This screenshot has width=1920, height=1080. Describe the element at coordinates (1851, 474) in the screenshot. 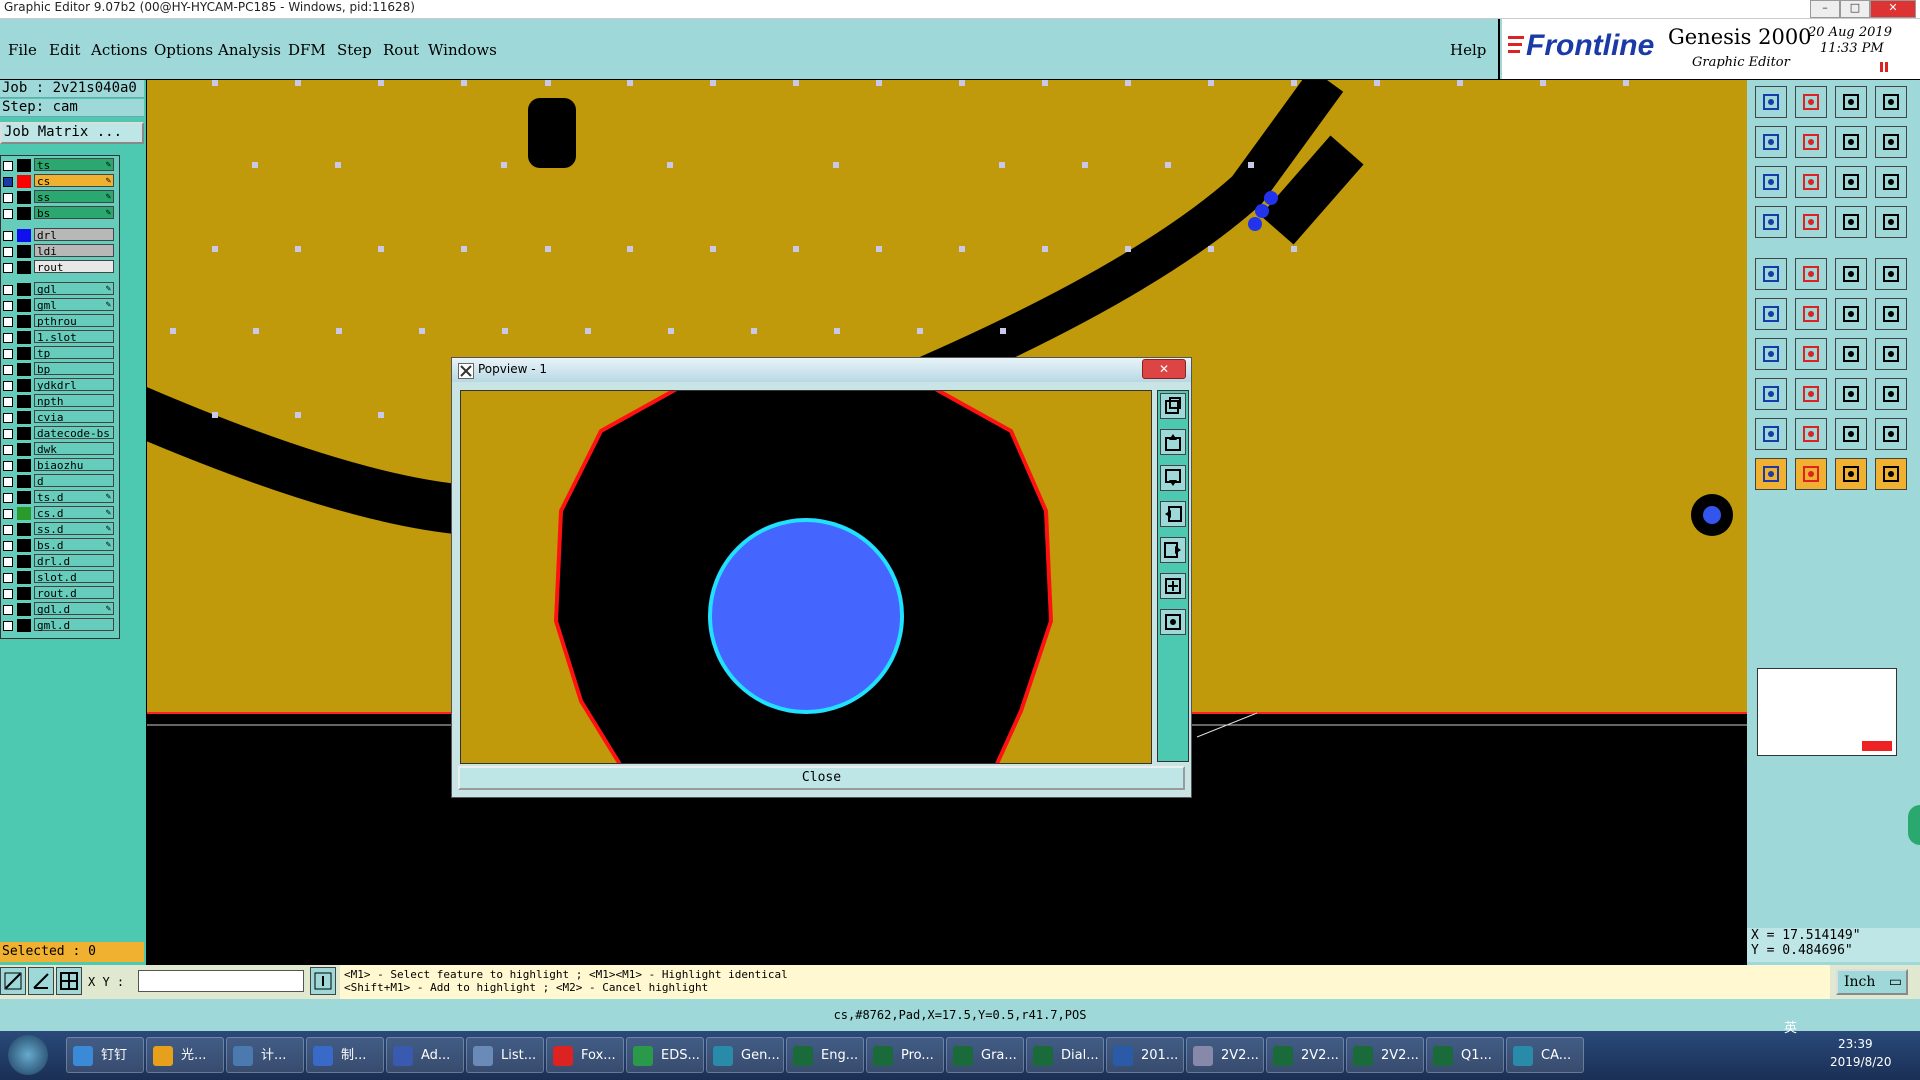

I see `pointer-alt-icon` at that location.